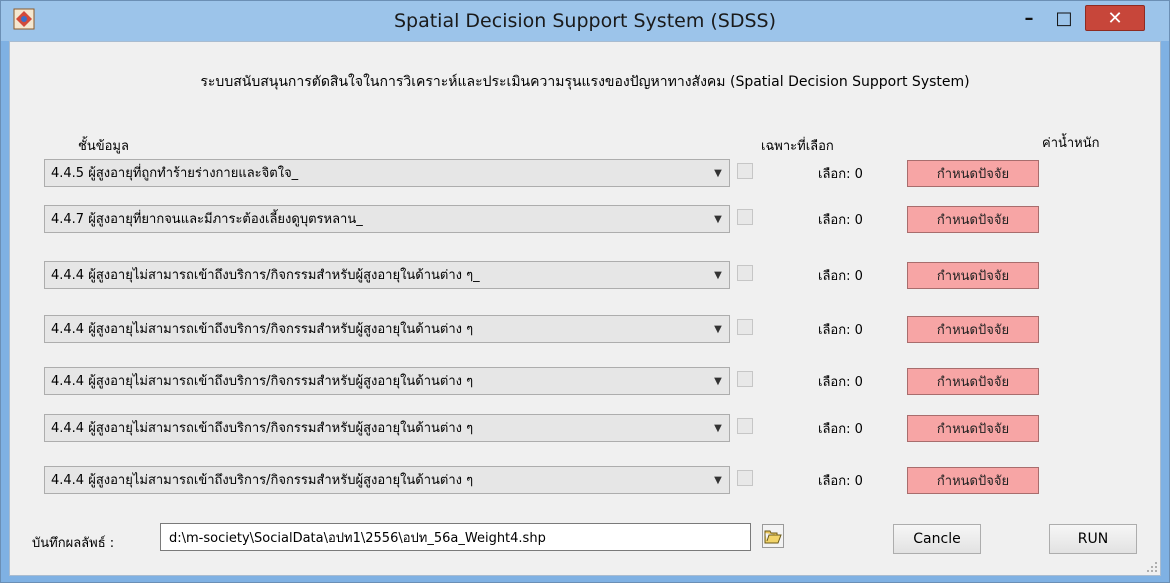  What do you see at coordinates (1152, 567) in the screenshot?
I see `resize-grip-icon` at bounding box center [1152, 567].